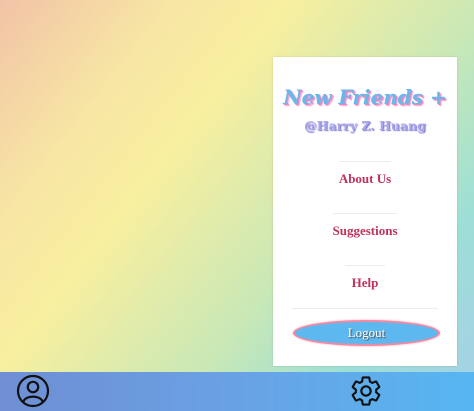 The height and width of the screenshot is (411, 474). What do you see at coordinates (365, 283) in the screenshot?
I see `menu-item-help: Help` at bounding box center [365, 283].